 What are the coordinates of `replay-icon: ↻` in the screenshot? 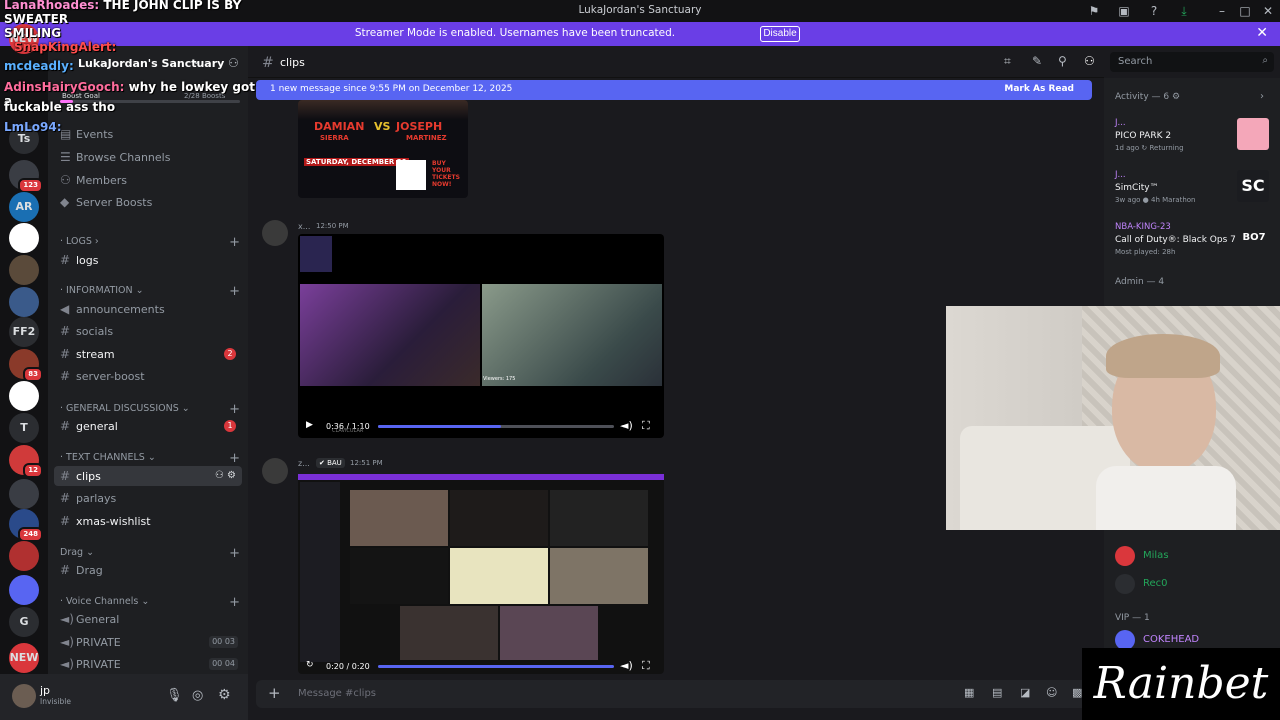 It's located at (310, 665).